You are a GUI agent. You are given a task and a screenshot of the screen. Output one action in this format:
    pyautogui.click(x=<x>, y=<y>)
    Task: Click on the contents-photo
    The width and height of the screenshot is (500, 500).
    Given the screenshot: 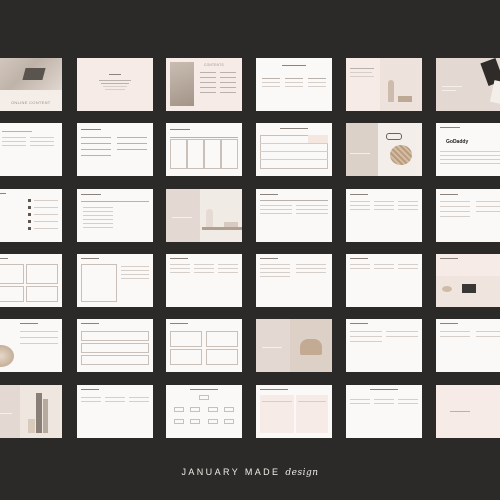 What is the action you would take?
    pyautogui.click(x=182, y=84)
    